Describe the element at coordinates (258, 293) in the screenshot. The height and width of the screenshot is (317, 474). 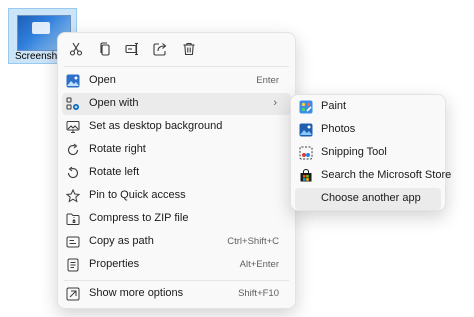
I see `menu-item-shortcut: Shift+F10` at that location.